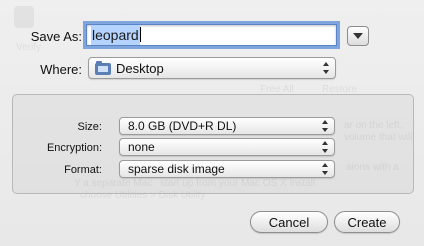  What do you see at coordinates (211, 35) in the screenshot?
I see `save-as-field: leopard` at bounding box center [211, 35].